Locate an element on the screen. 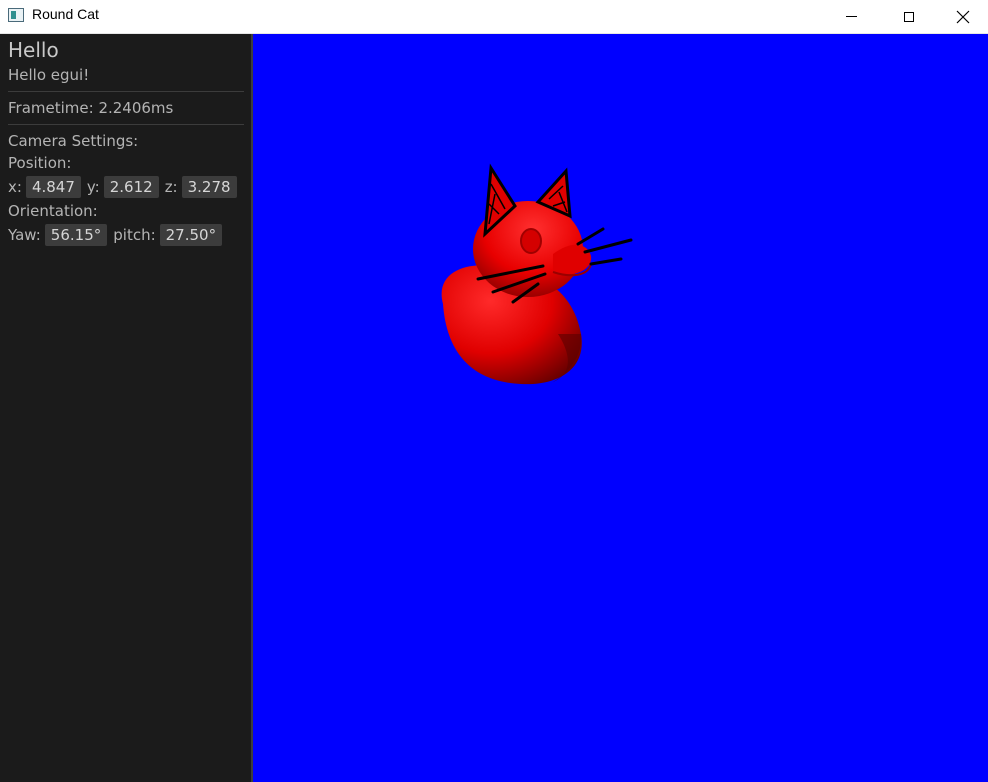  minimize-button is located at coordinates (851, 16).